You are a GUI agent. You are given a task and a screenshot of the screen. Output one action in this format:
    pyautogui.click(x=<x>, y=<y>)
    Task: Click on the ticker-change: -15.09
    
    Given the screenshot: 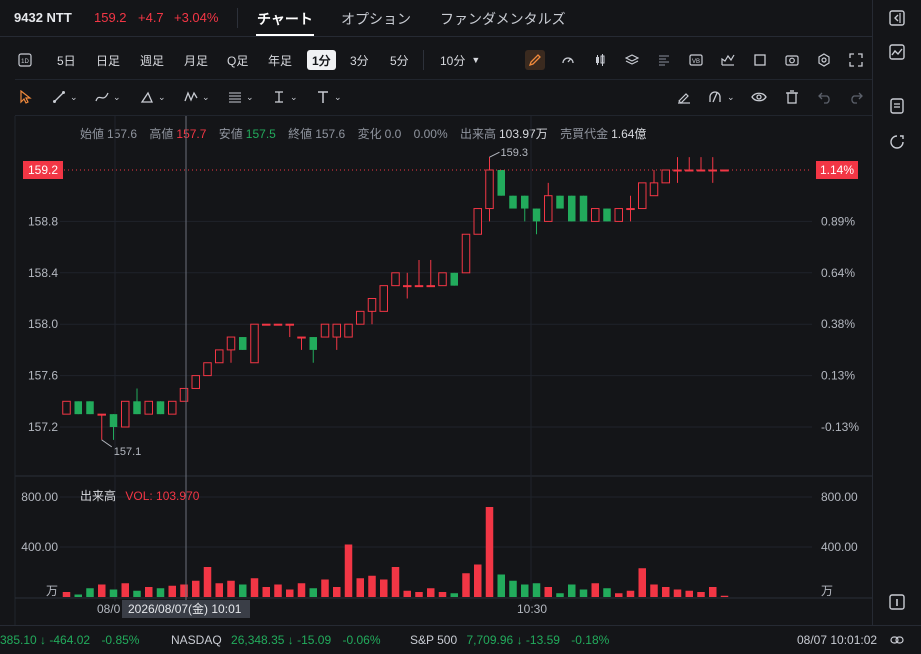 What is the action you would take?
    pyautogui.click(x=314, y=640)
    